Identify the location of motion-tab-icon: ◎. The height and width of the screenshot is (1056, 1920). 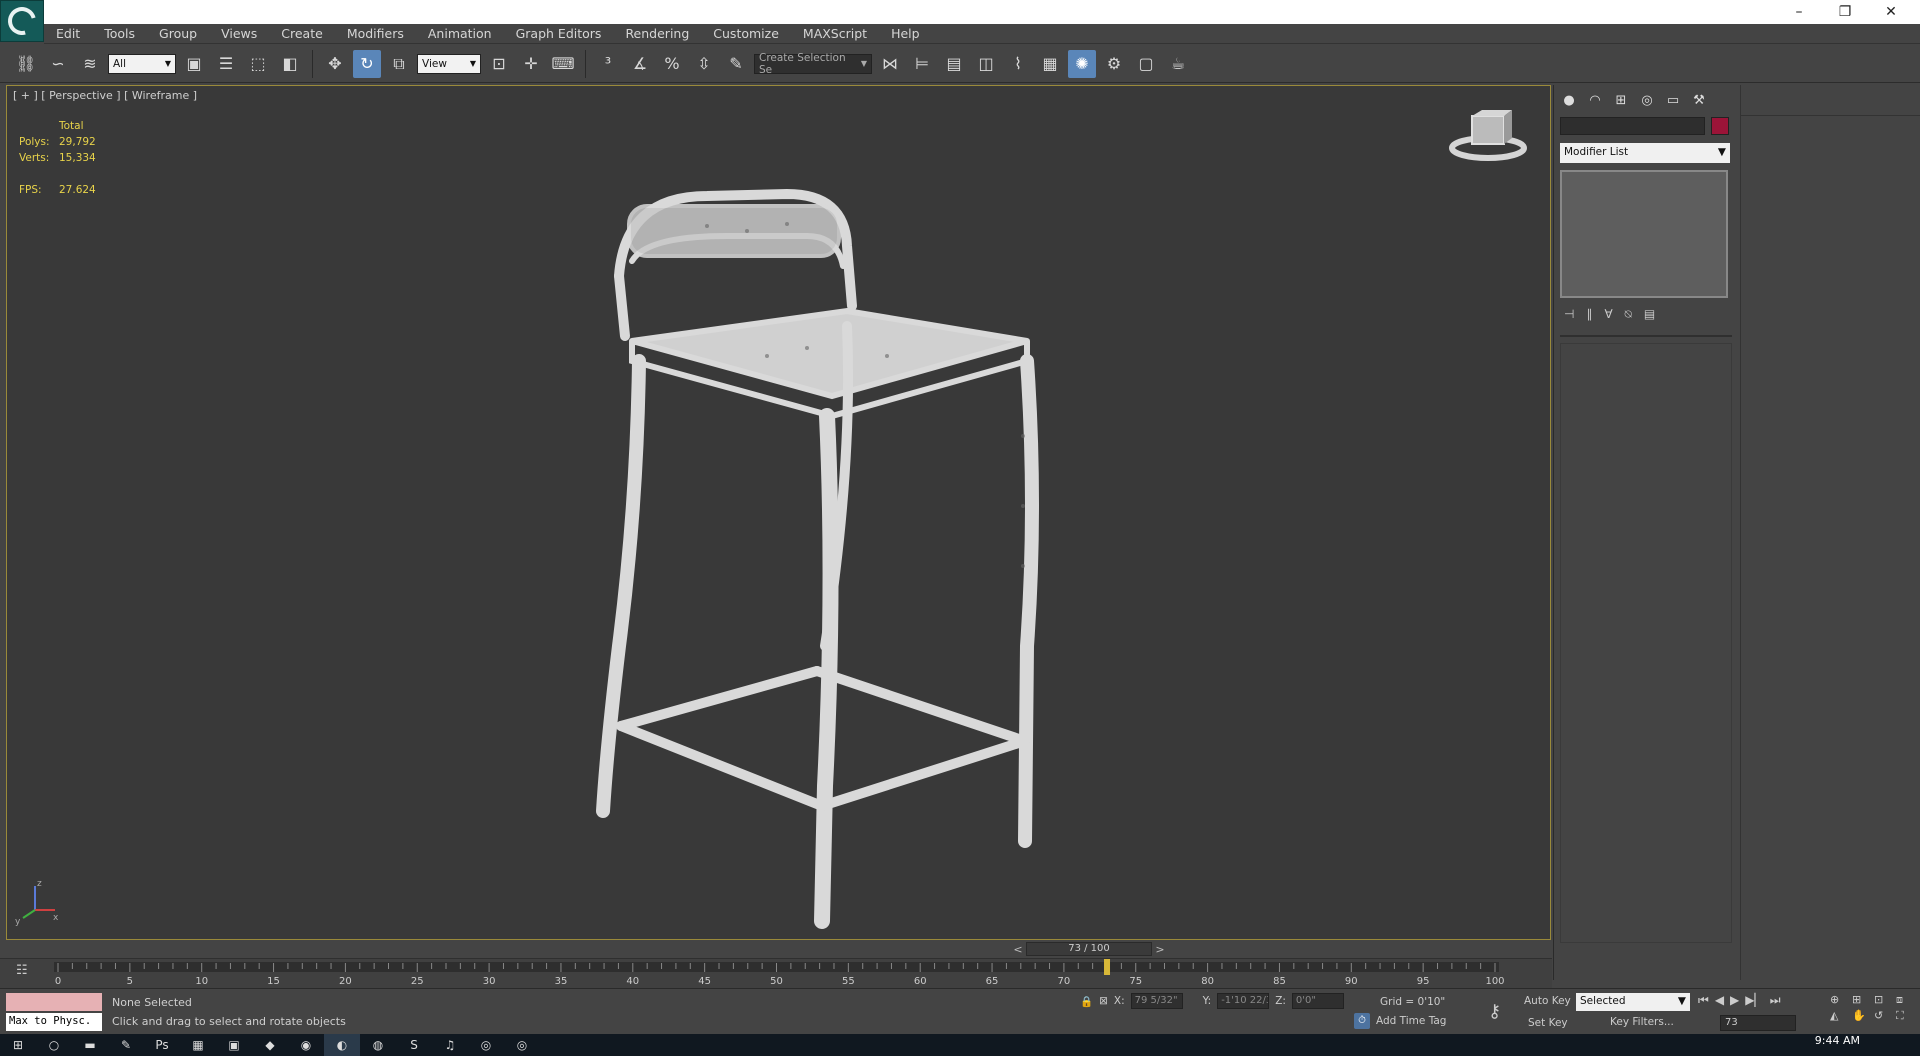
(1647, 100).